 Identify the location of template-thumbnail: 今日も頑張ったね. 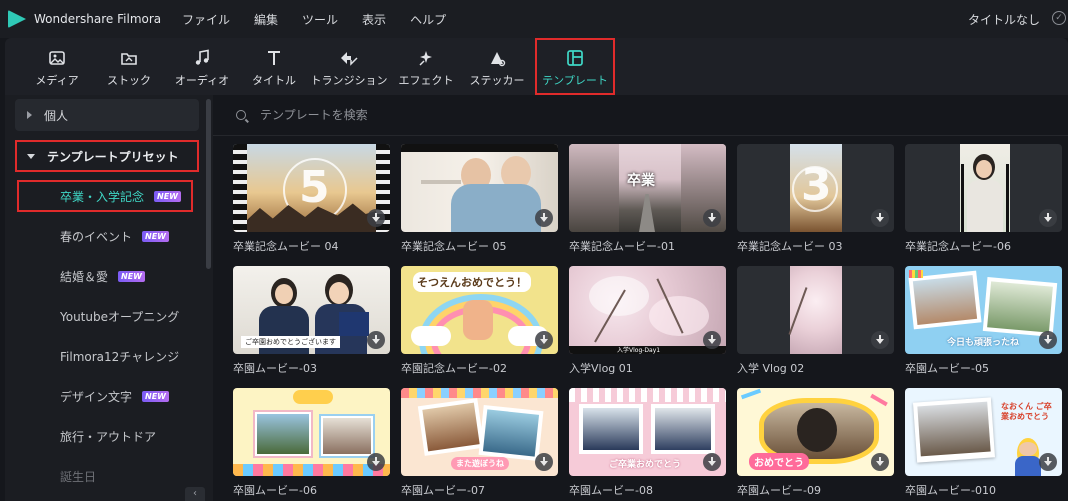
(983, 310).